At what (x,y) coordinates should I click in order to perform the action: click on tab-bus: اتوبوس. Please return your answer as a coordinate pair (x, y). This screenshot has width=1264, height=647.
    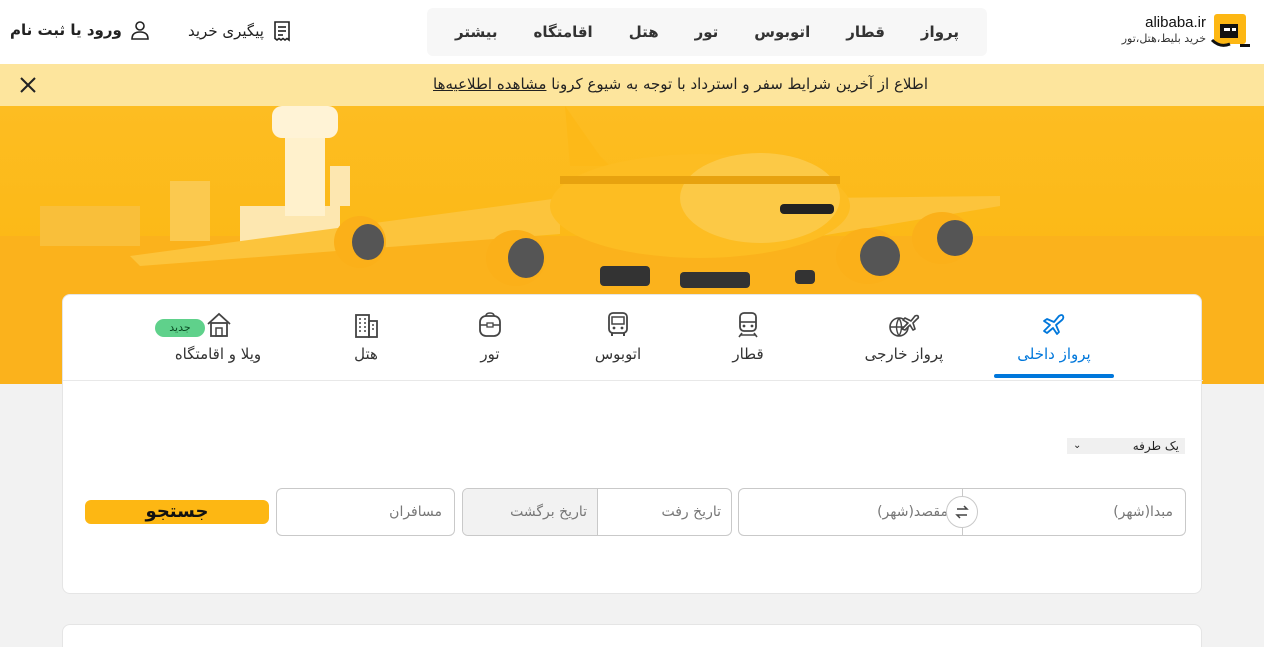
    Looking at the image, I should click on (618, 346).